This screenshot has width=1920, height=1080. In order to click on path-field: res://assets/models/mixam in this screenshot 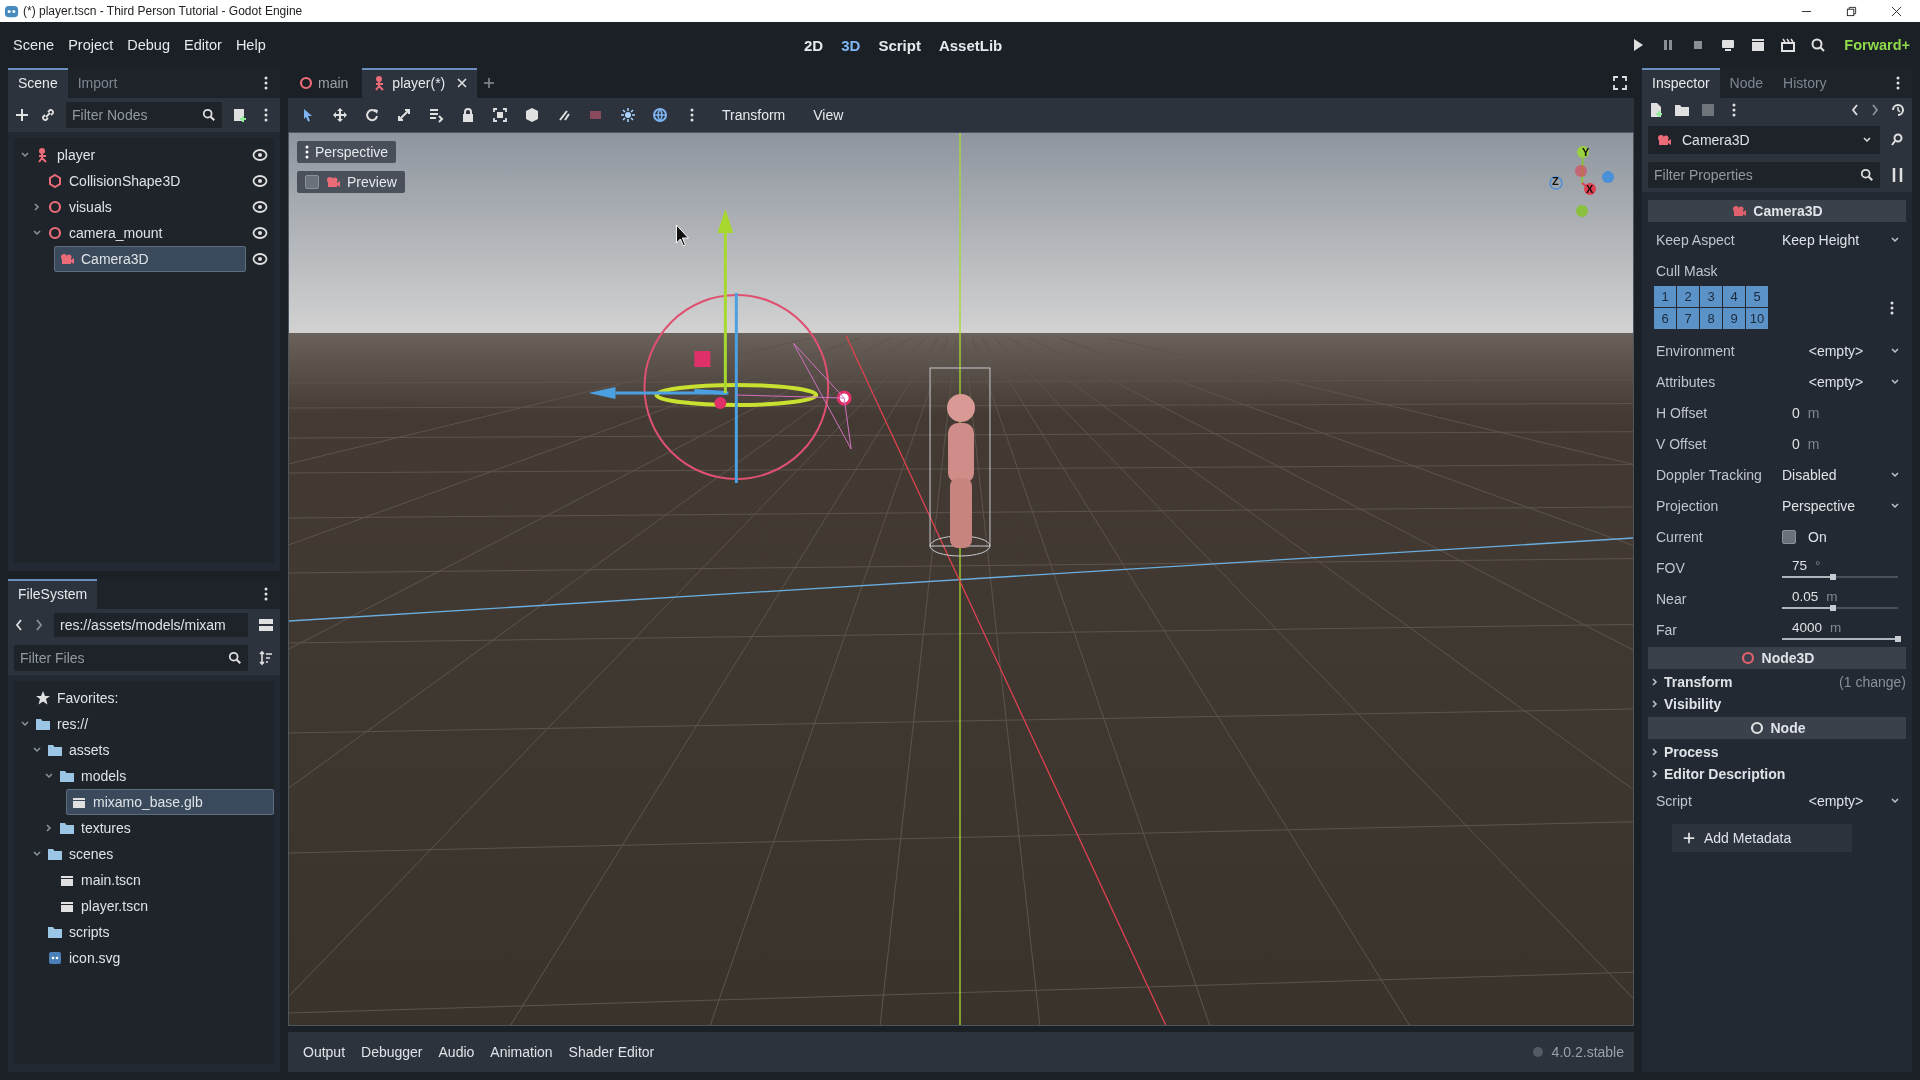, I will do `click(151, 625)`.